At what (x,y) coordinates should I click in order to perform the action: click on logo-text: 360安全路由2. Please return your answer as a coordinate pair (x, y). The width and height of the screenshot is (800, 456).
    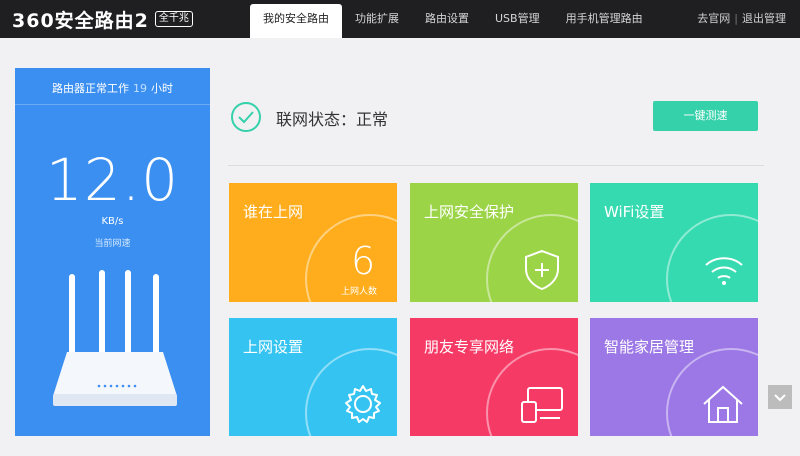
    Looking at the image, I should click on (80, 20).